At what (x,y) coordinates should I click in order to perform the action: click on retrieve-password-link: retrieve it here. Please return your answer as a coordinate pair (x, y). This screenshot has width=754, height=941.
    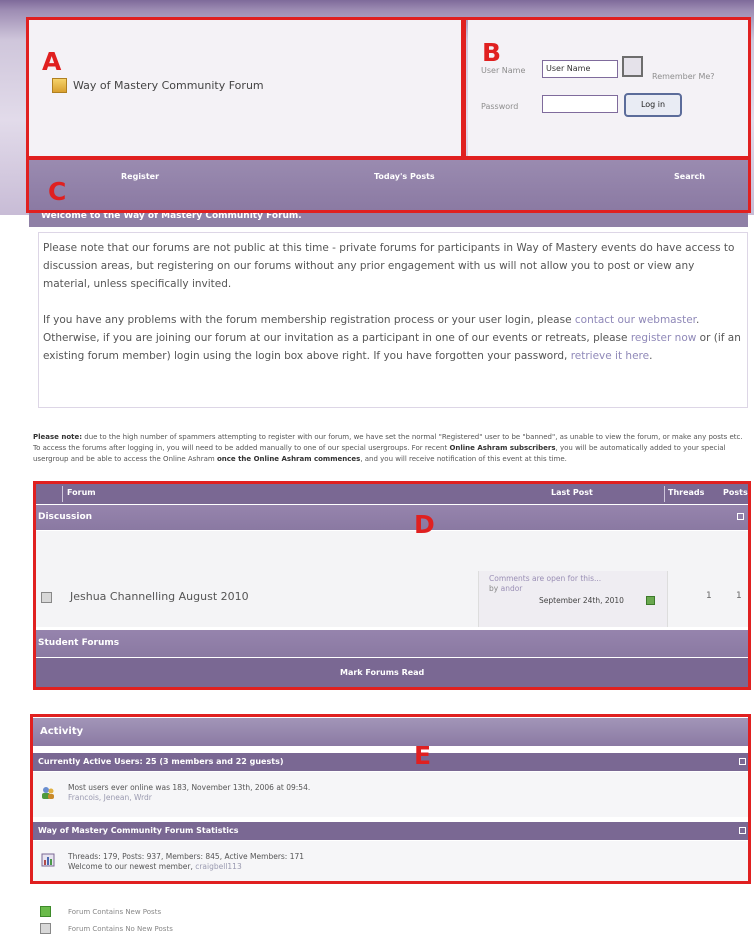
    Looking at the image, I should click on (610, 356).